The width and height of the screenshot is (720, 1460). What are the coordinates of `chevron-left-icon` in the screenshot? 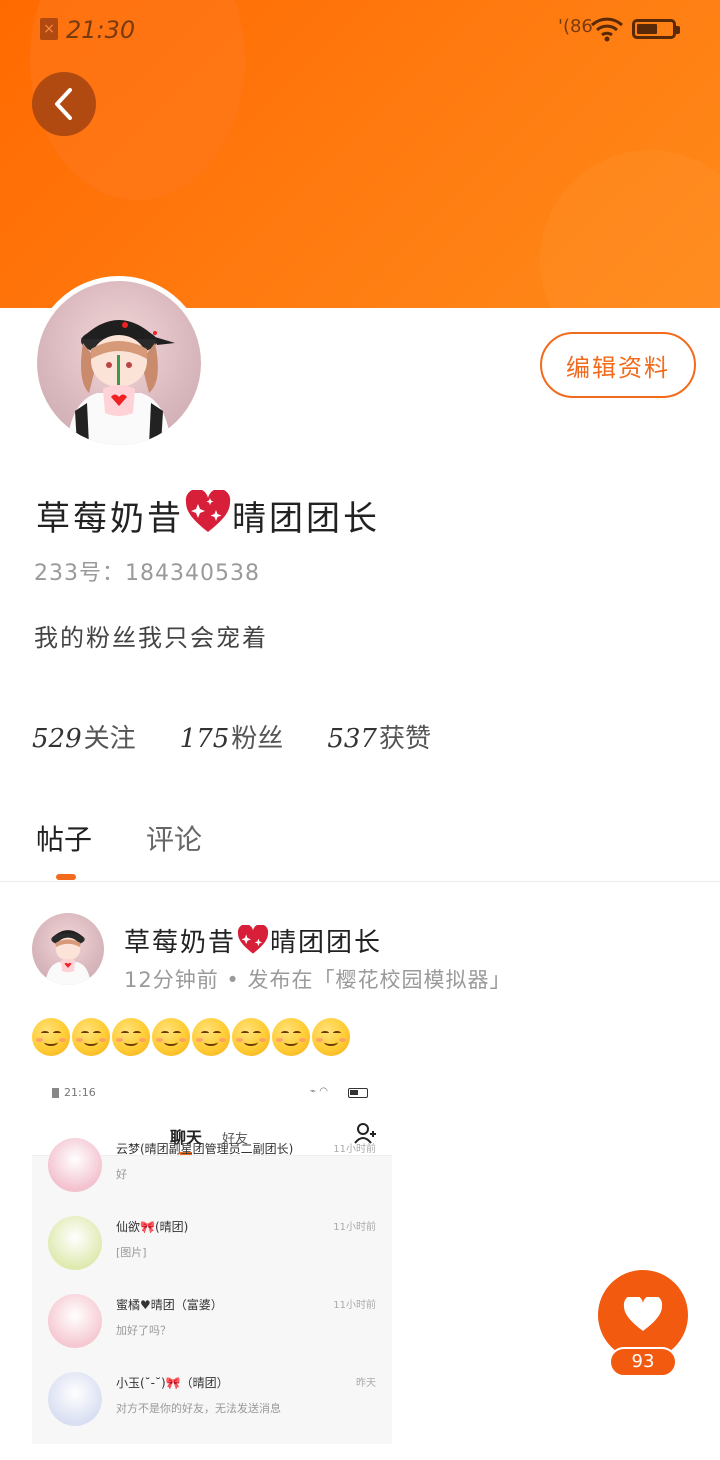 It's located at (63, 104).